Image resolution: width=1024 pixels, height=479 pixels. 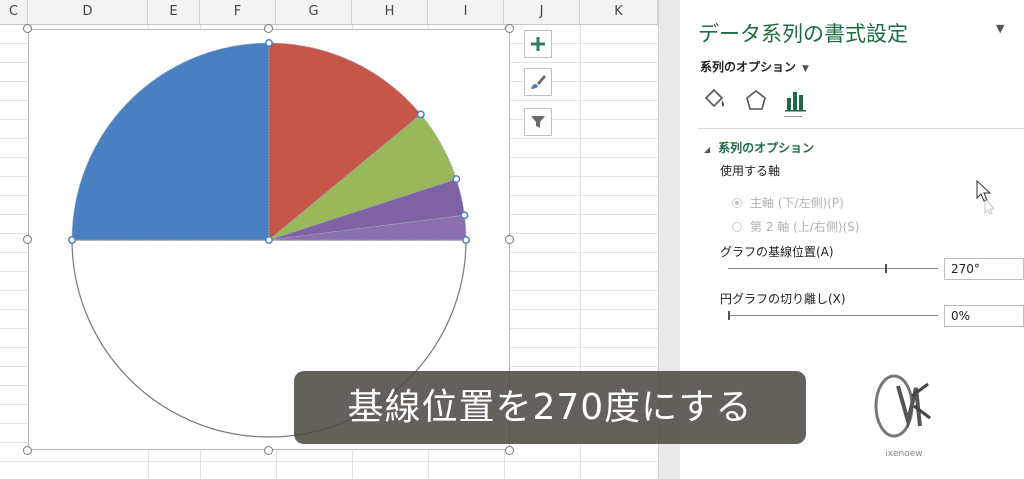 I want to click on col-header-g: G, so click(x=314, y=12).